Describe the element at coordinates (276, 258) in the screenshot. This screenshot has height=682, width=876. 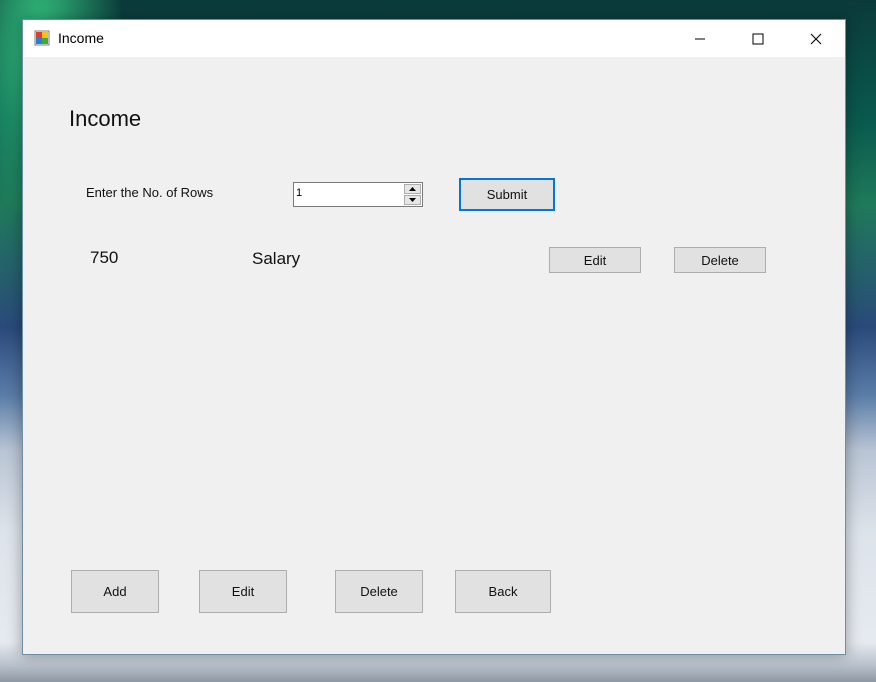
I see `record-category: Salary` at that location.